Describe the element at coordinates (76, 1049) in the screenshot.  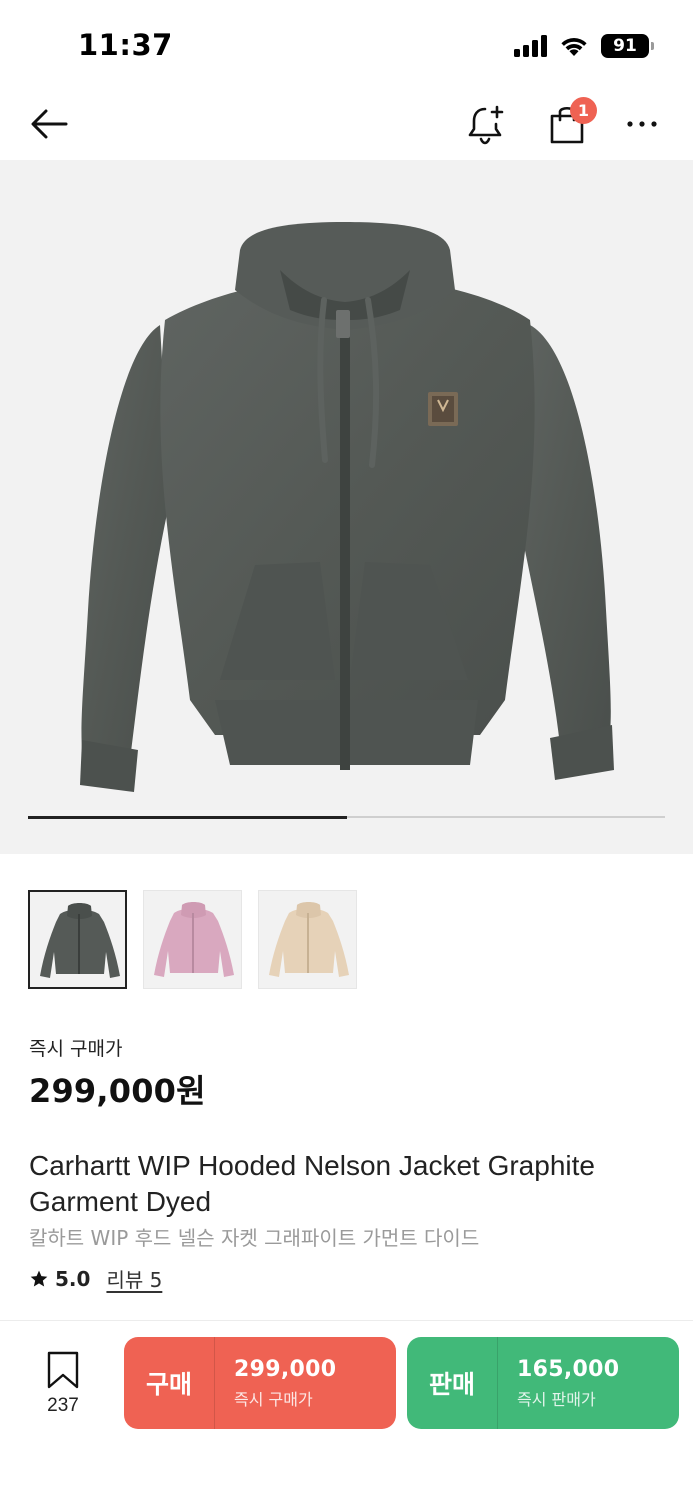
I see `price-label: 즉시 구매가` at that location.